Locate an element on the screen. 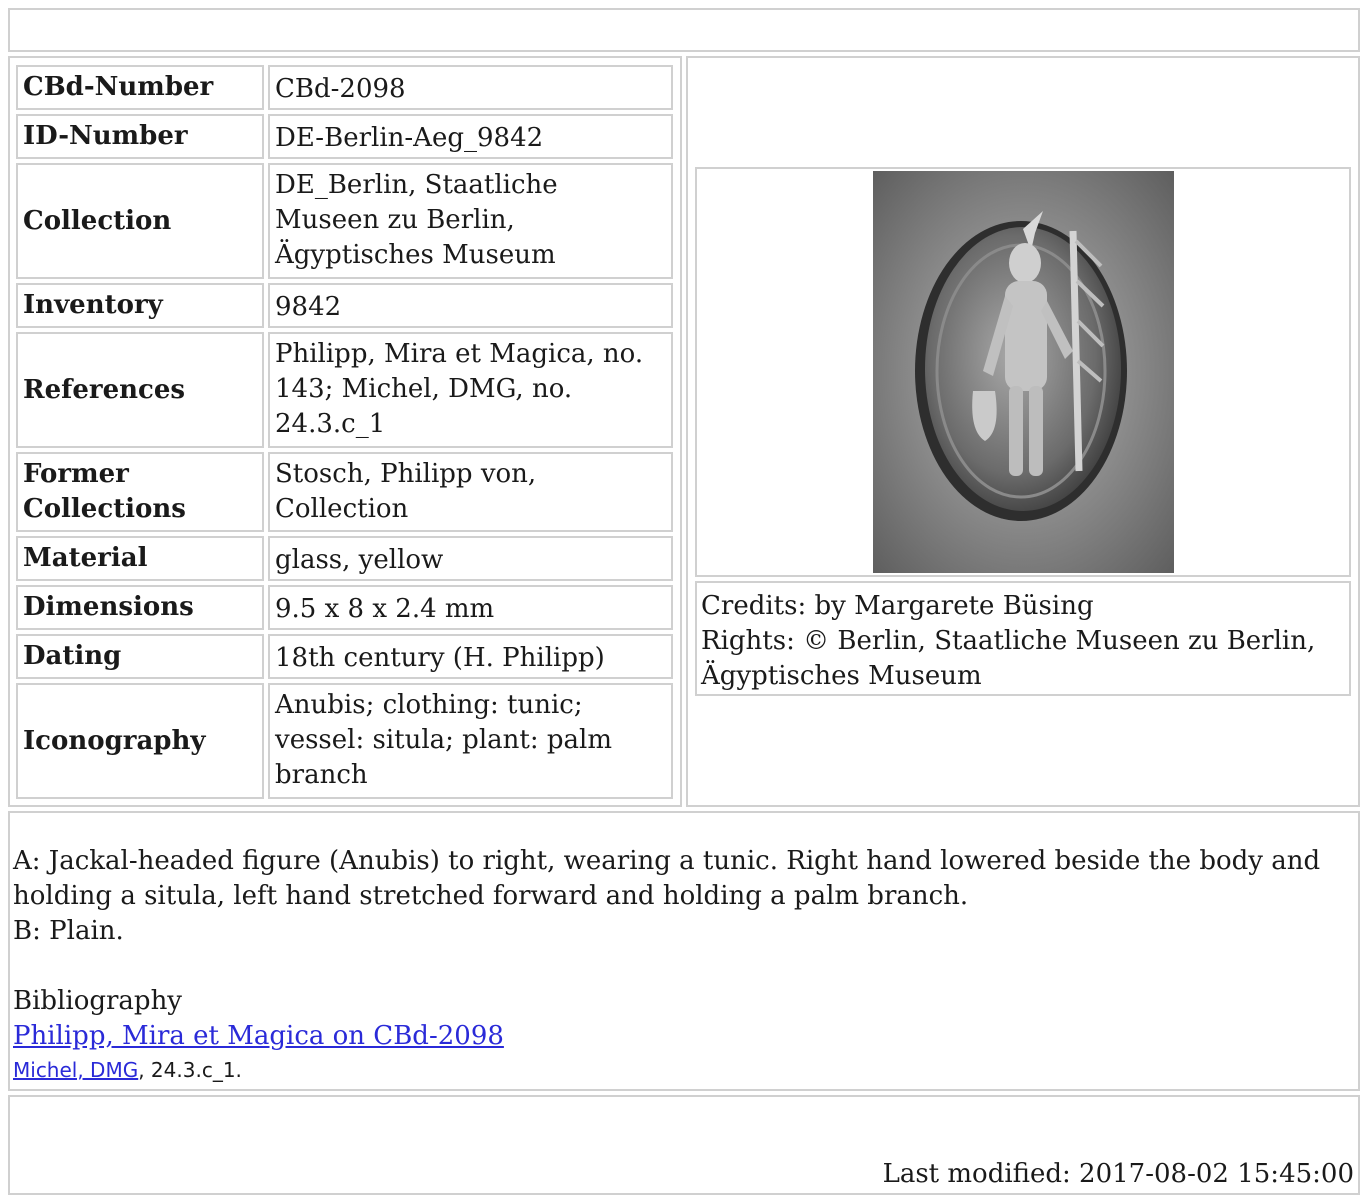  bibliography-heading: Bibliography is located at coordinates (97, 1001).